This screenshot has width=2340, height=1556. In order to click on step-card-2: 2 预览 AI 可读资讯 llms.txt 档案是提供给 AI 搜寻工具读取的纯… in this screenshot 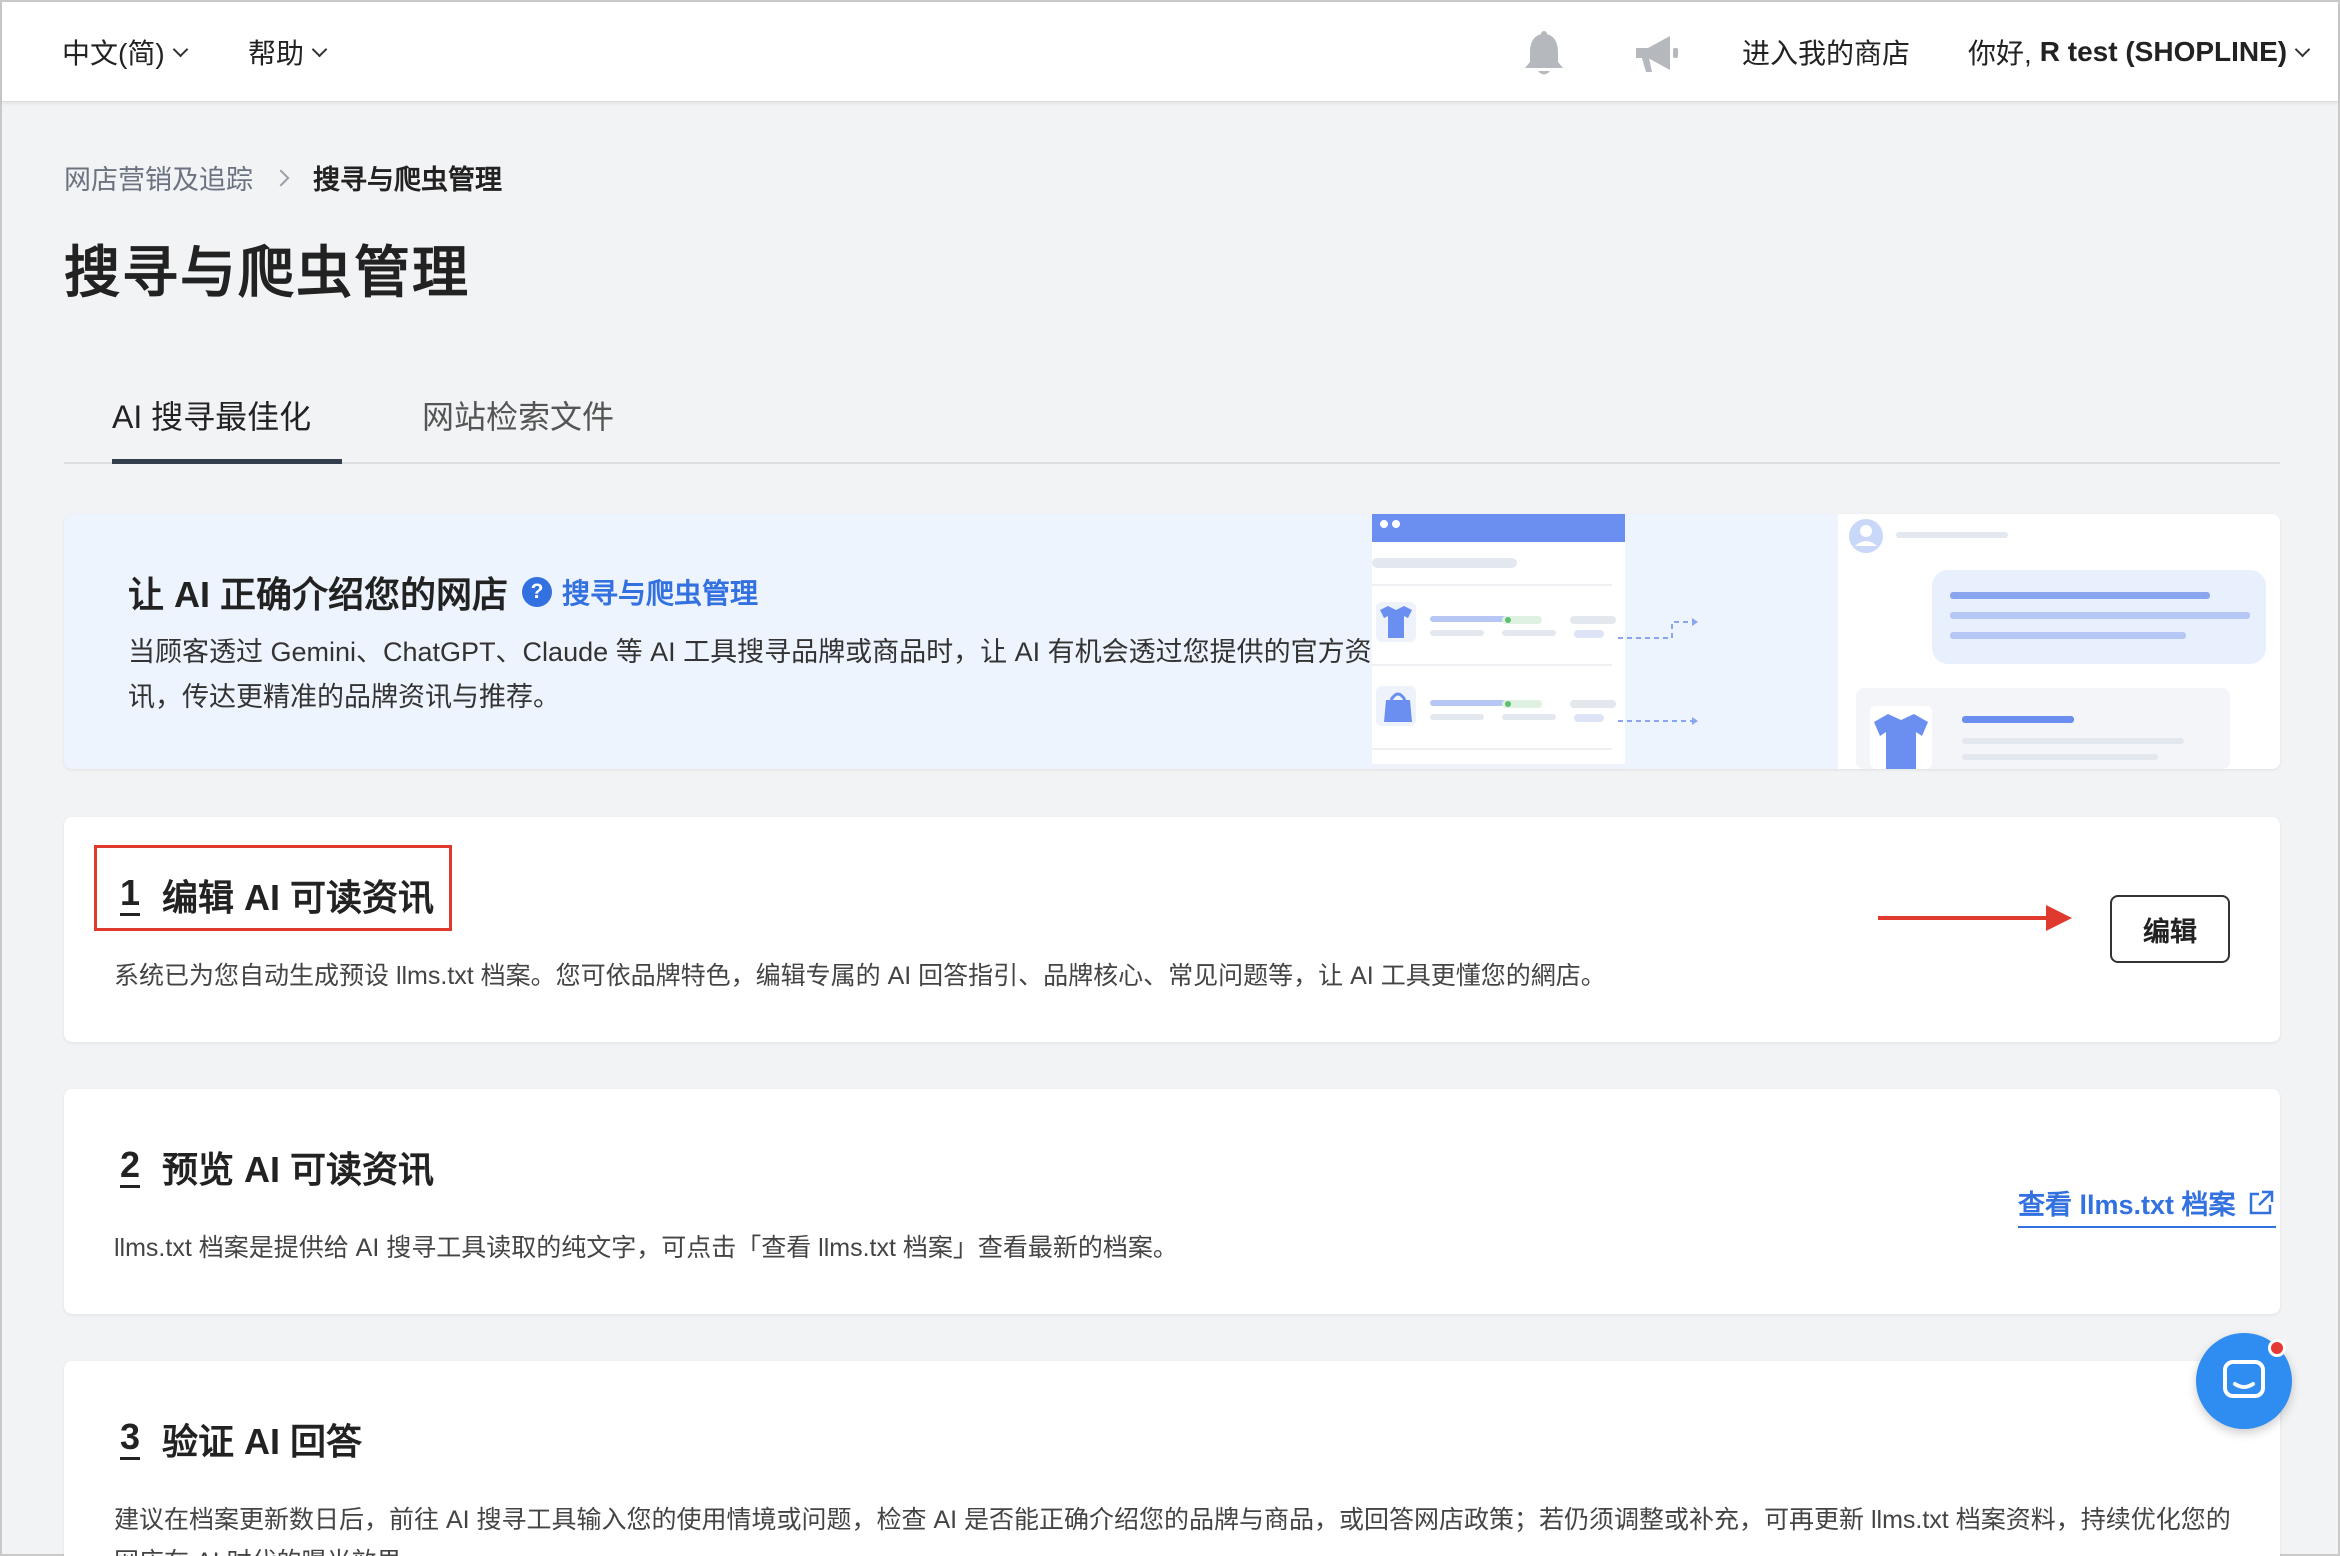, I will do `click(1172, 1201)`.